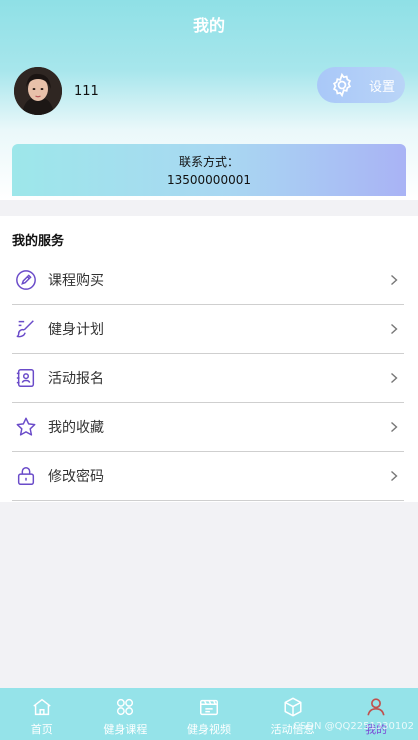 Image resolution: width=418 pixels, height=740 pixels. What do you see at coordinates (209, 170) in the screenshot?
I see `contact-card: 联系方式： 13500000001` at bounding box center [209, 170].